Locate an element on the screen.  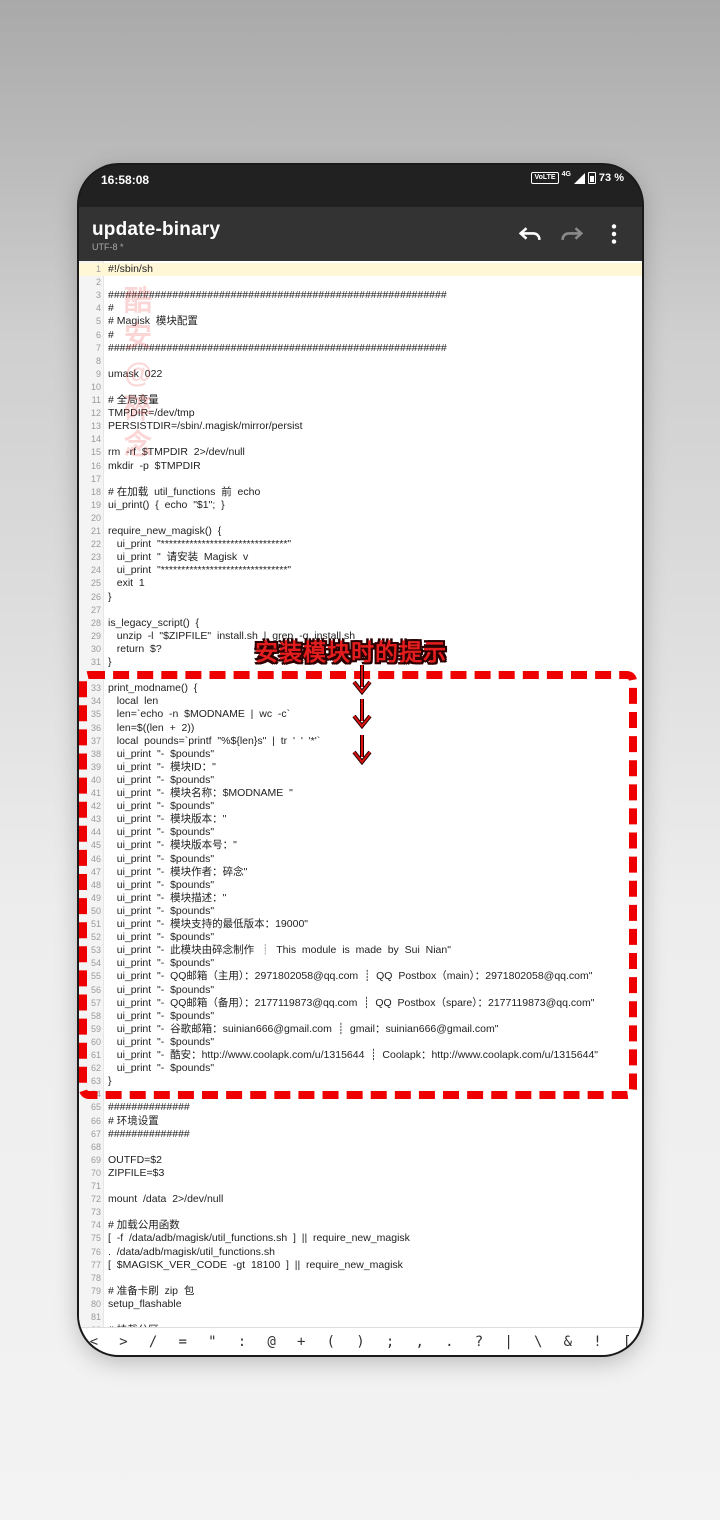
symbol-key: ! is located at coordinates (598, 1342).